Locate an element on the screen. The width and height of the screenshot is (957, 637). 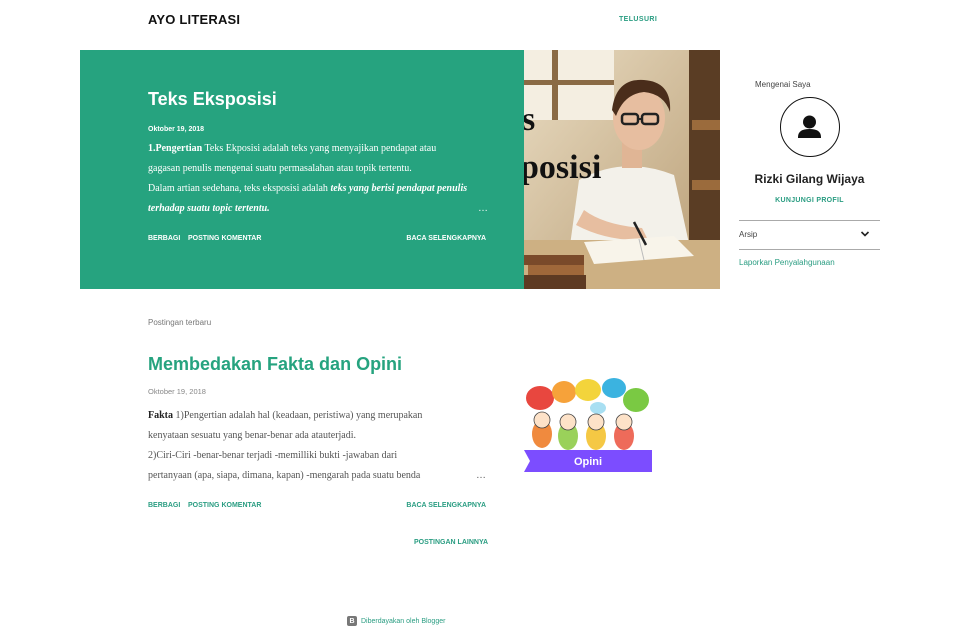
user-icon is located at coordinates (809, 126).